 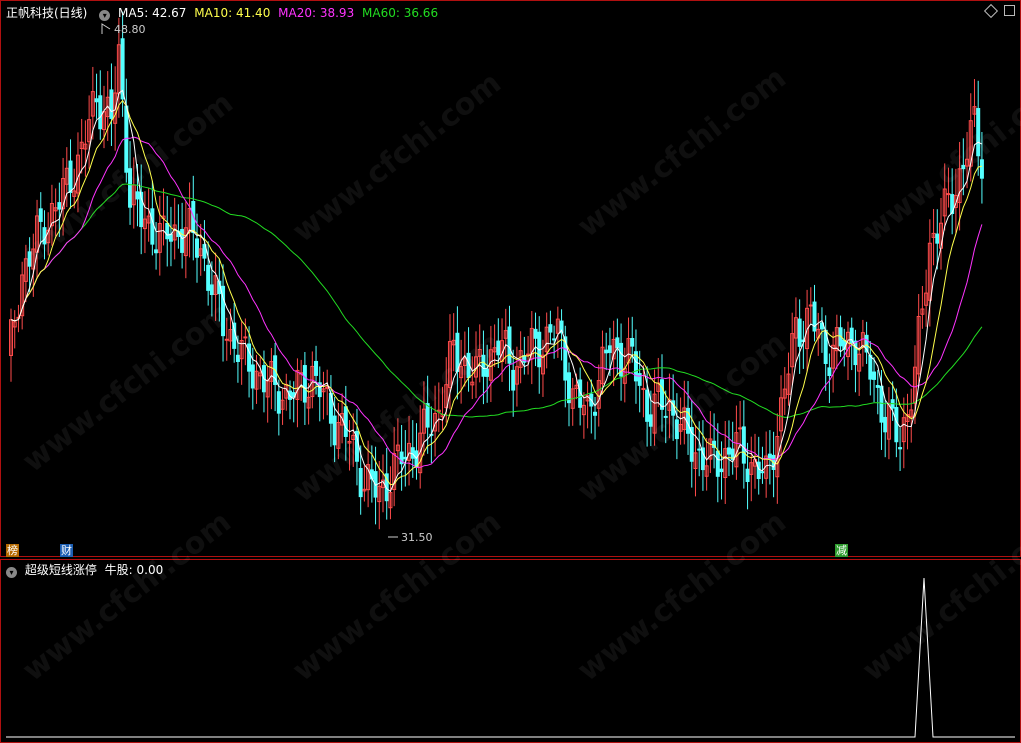 What do you see at coordinates (316, 13) in the screenshot?
I see `ma20-label: MA20: 38.93` at bounding box center [316, 13].